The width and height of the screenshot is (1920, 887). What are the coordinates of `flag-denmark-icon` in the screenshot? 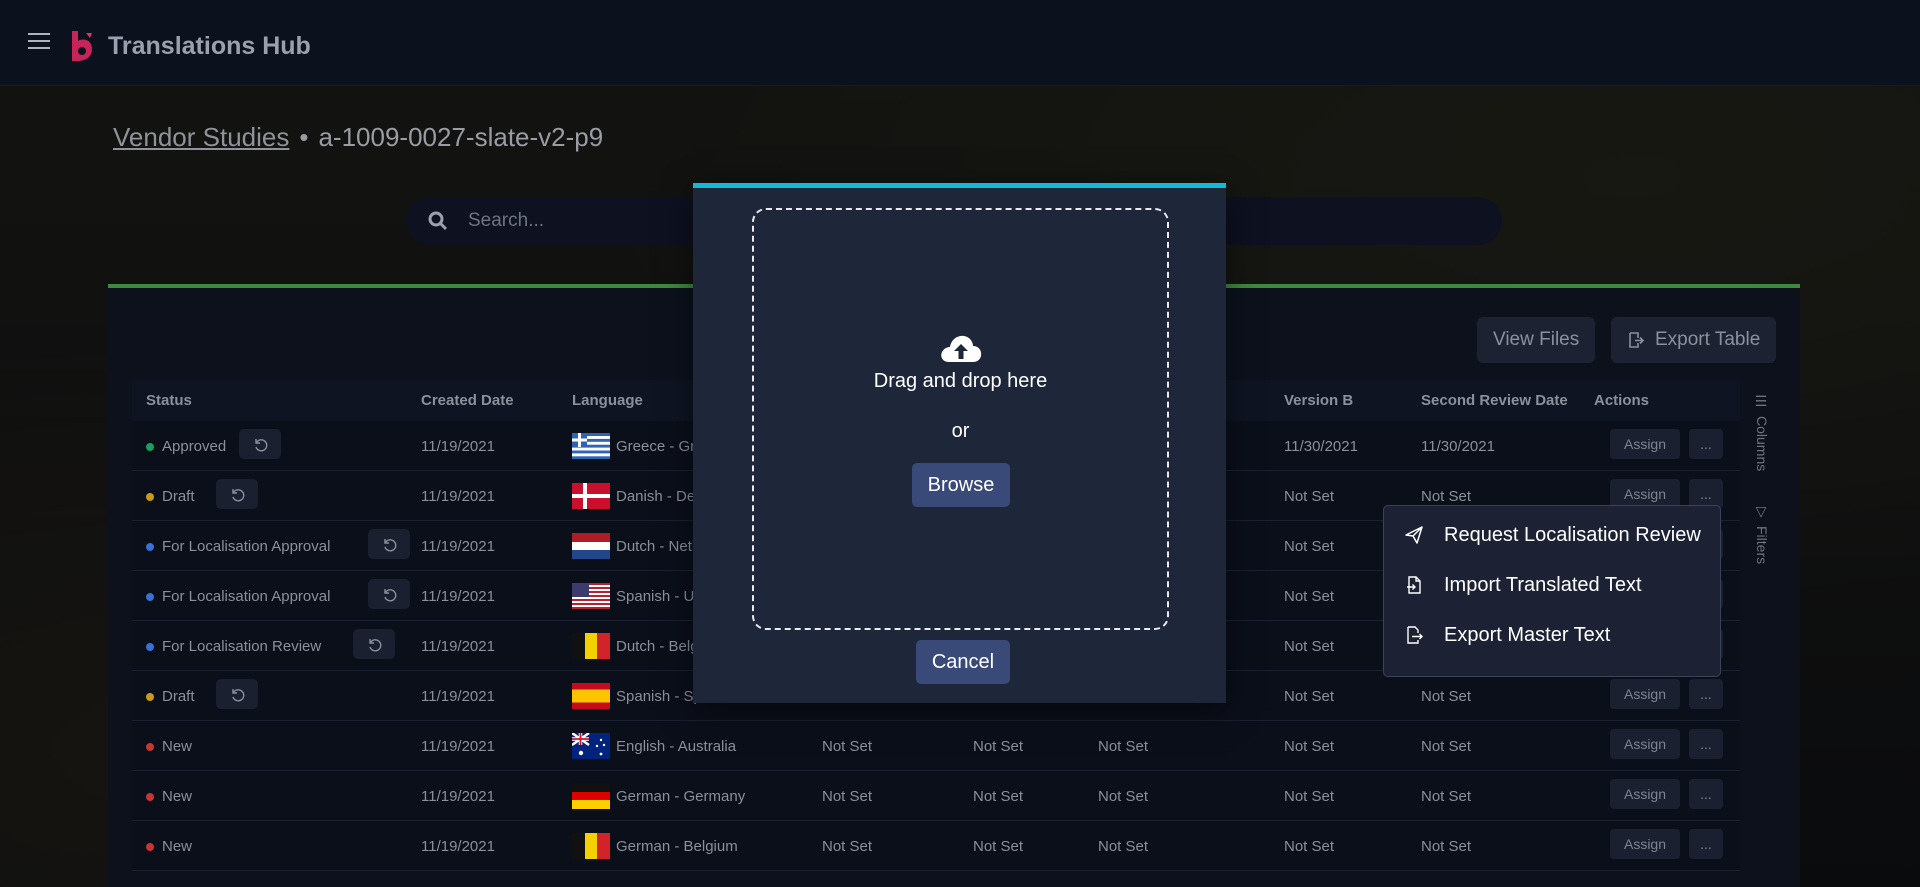 It's located at (591, 496).